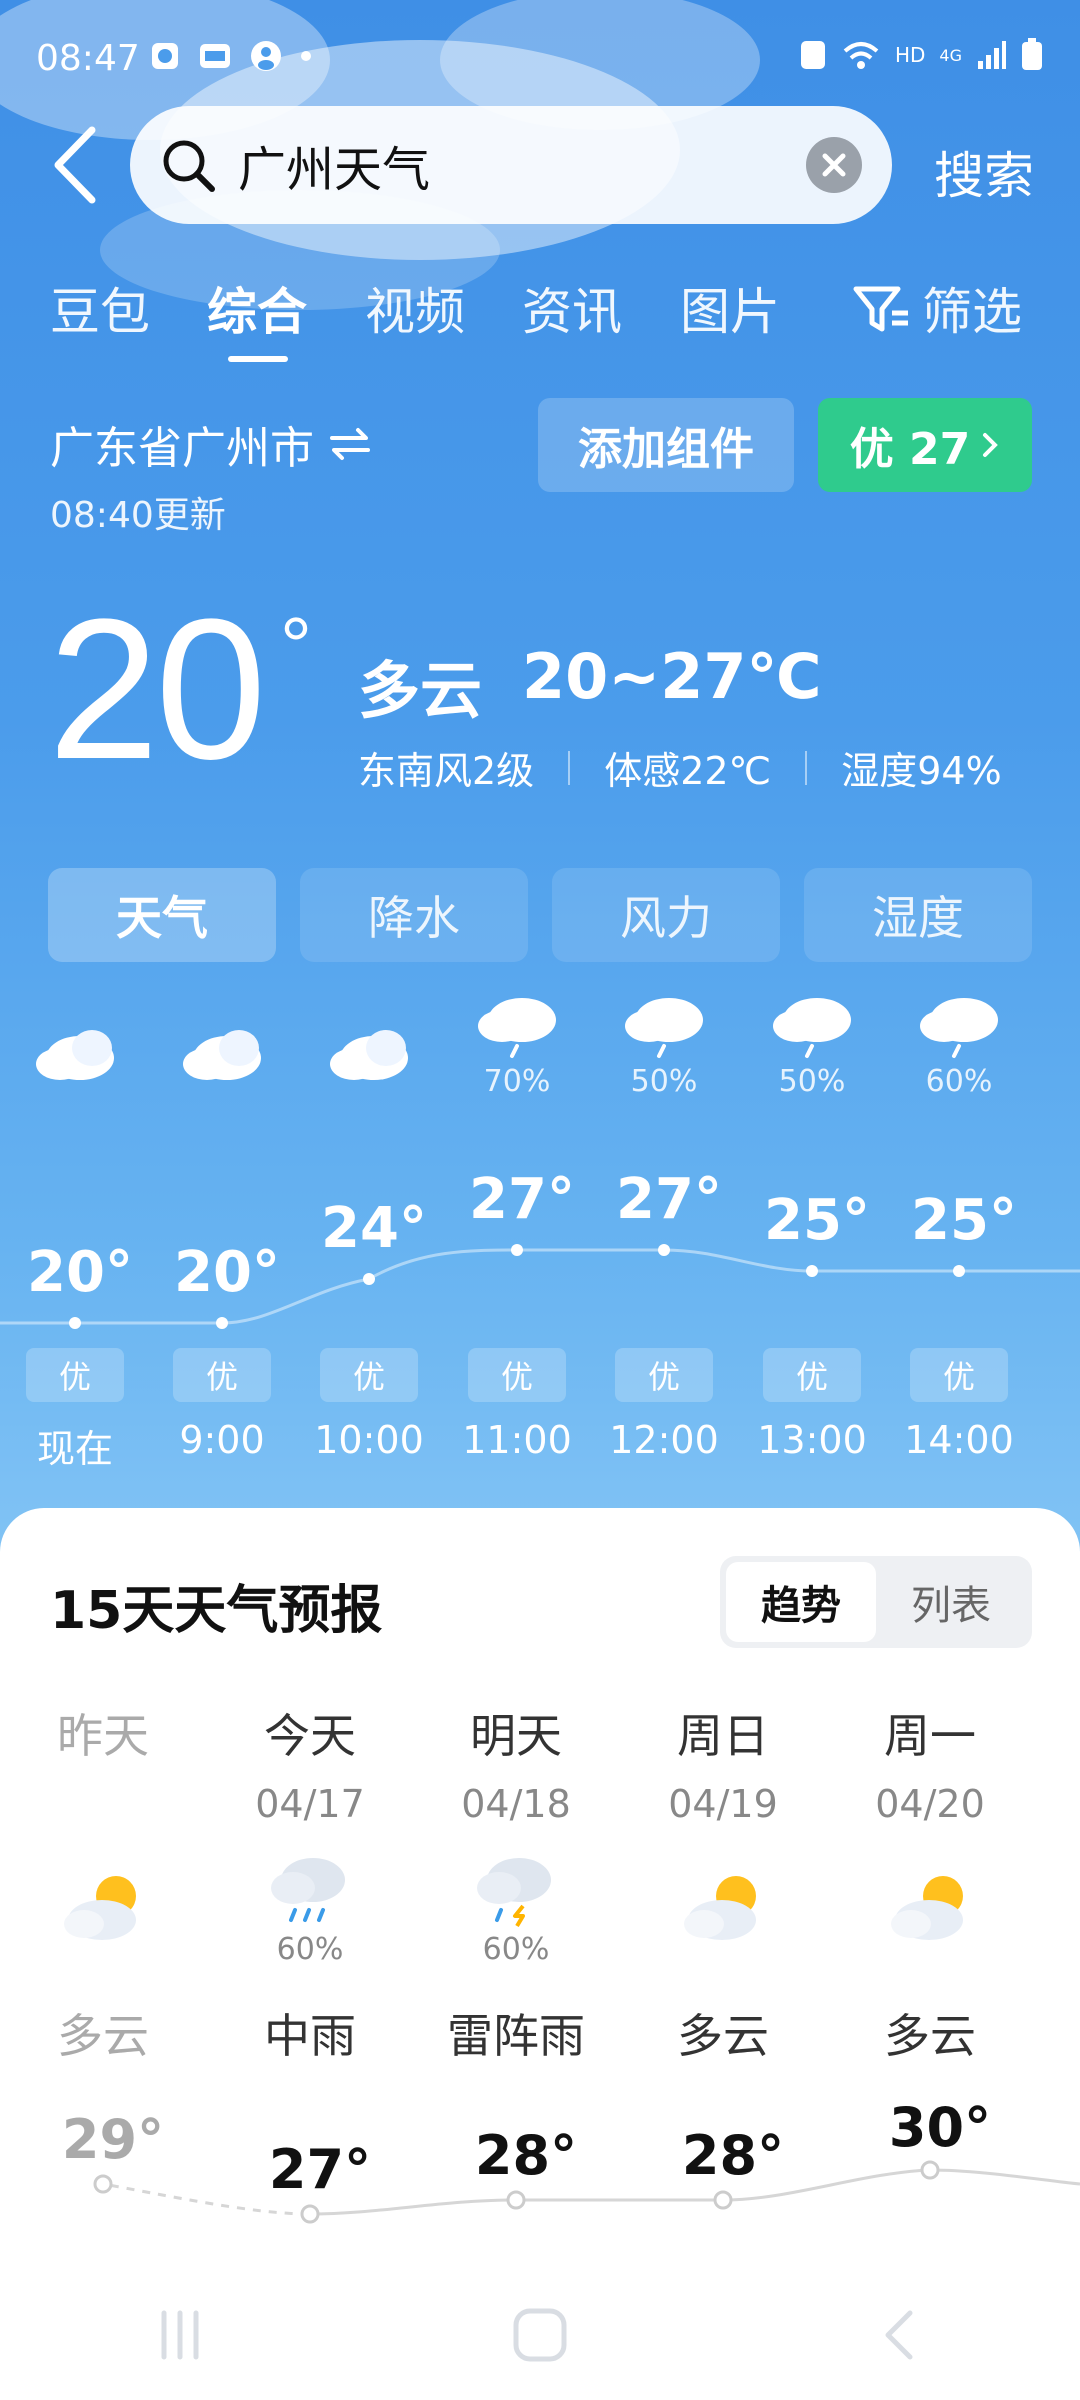  What do you see at coordinates (517, 1081) in the screenshot?
I see `precip-chance: 70%` at bounding box center [517, 1081].